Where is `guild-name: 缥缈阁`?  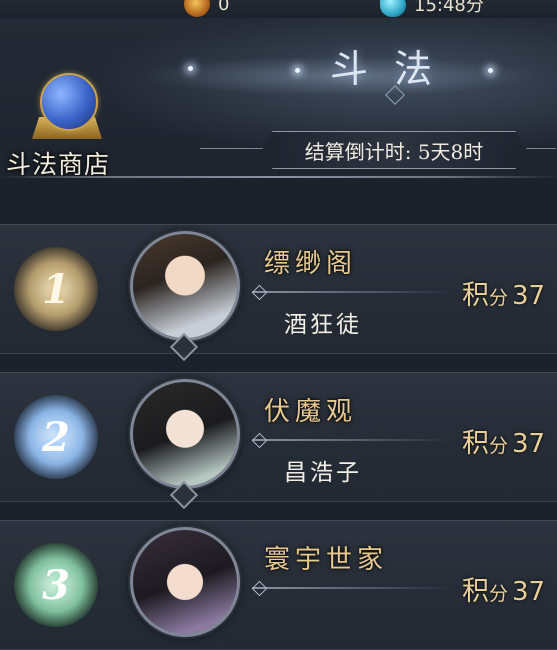
guild-name: 缥缈阁 is located at coordinates (311, 264).